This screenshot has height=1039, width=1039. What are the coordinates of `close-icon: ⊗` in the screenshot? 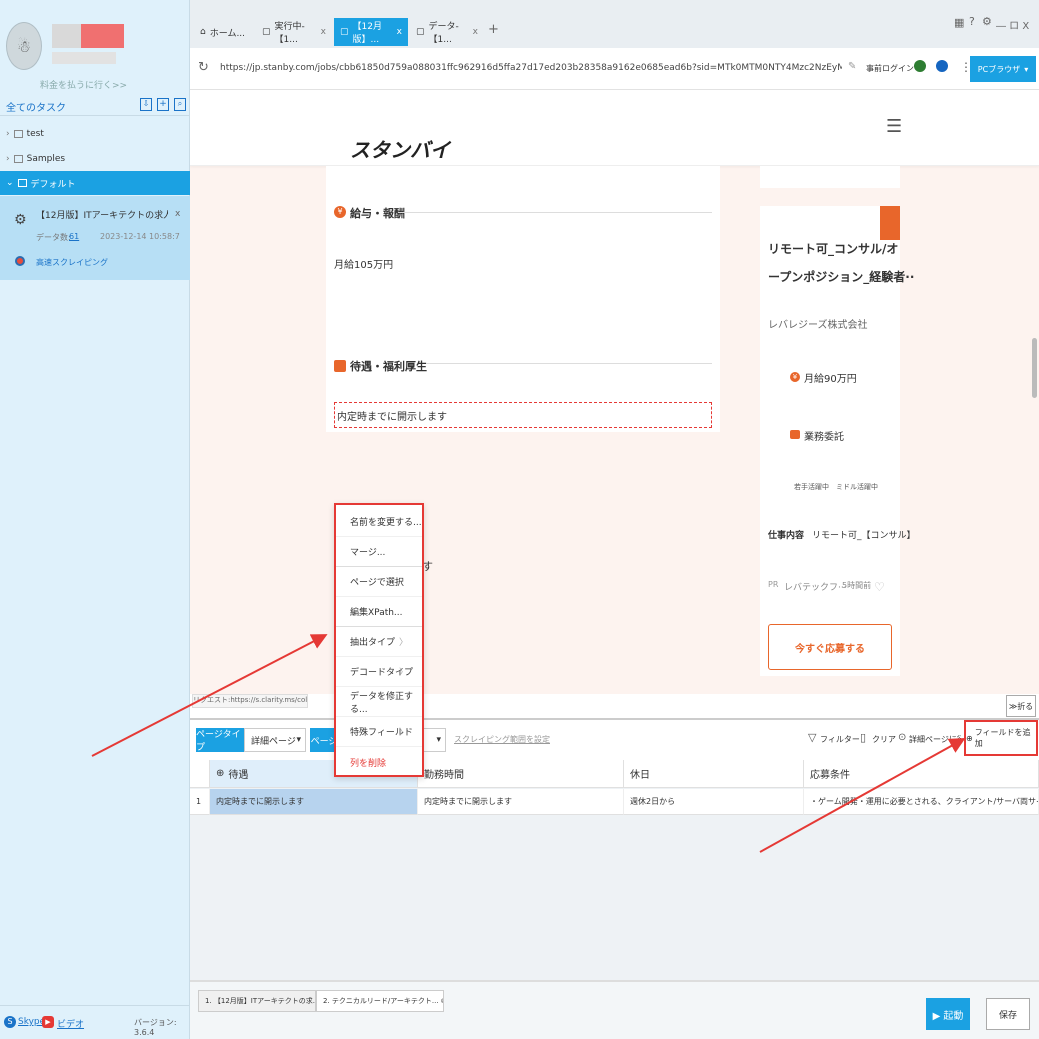 It's located at (442, 1001).